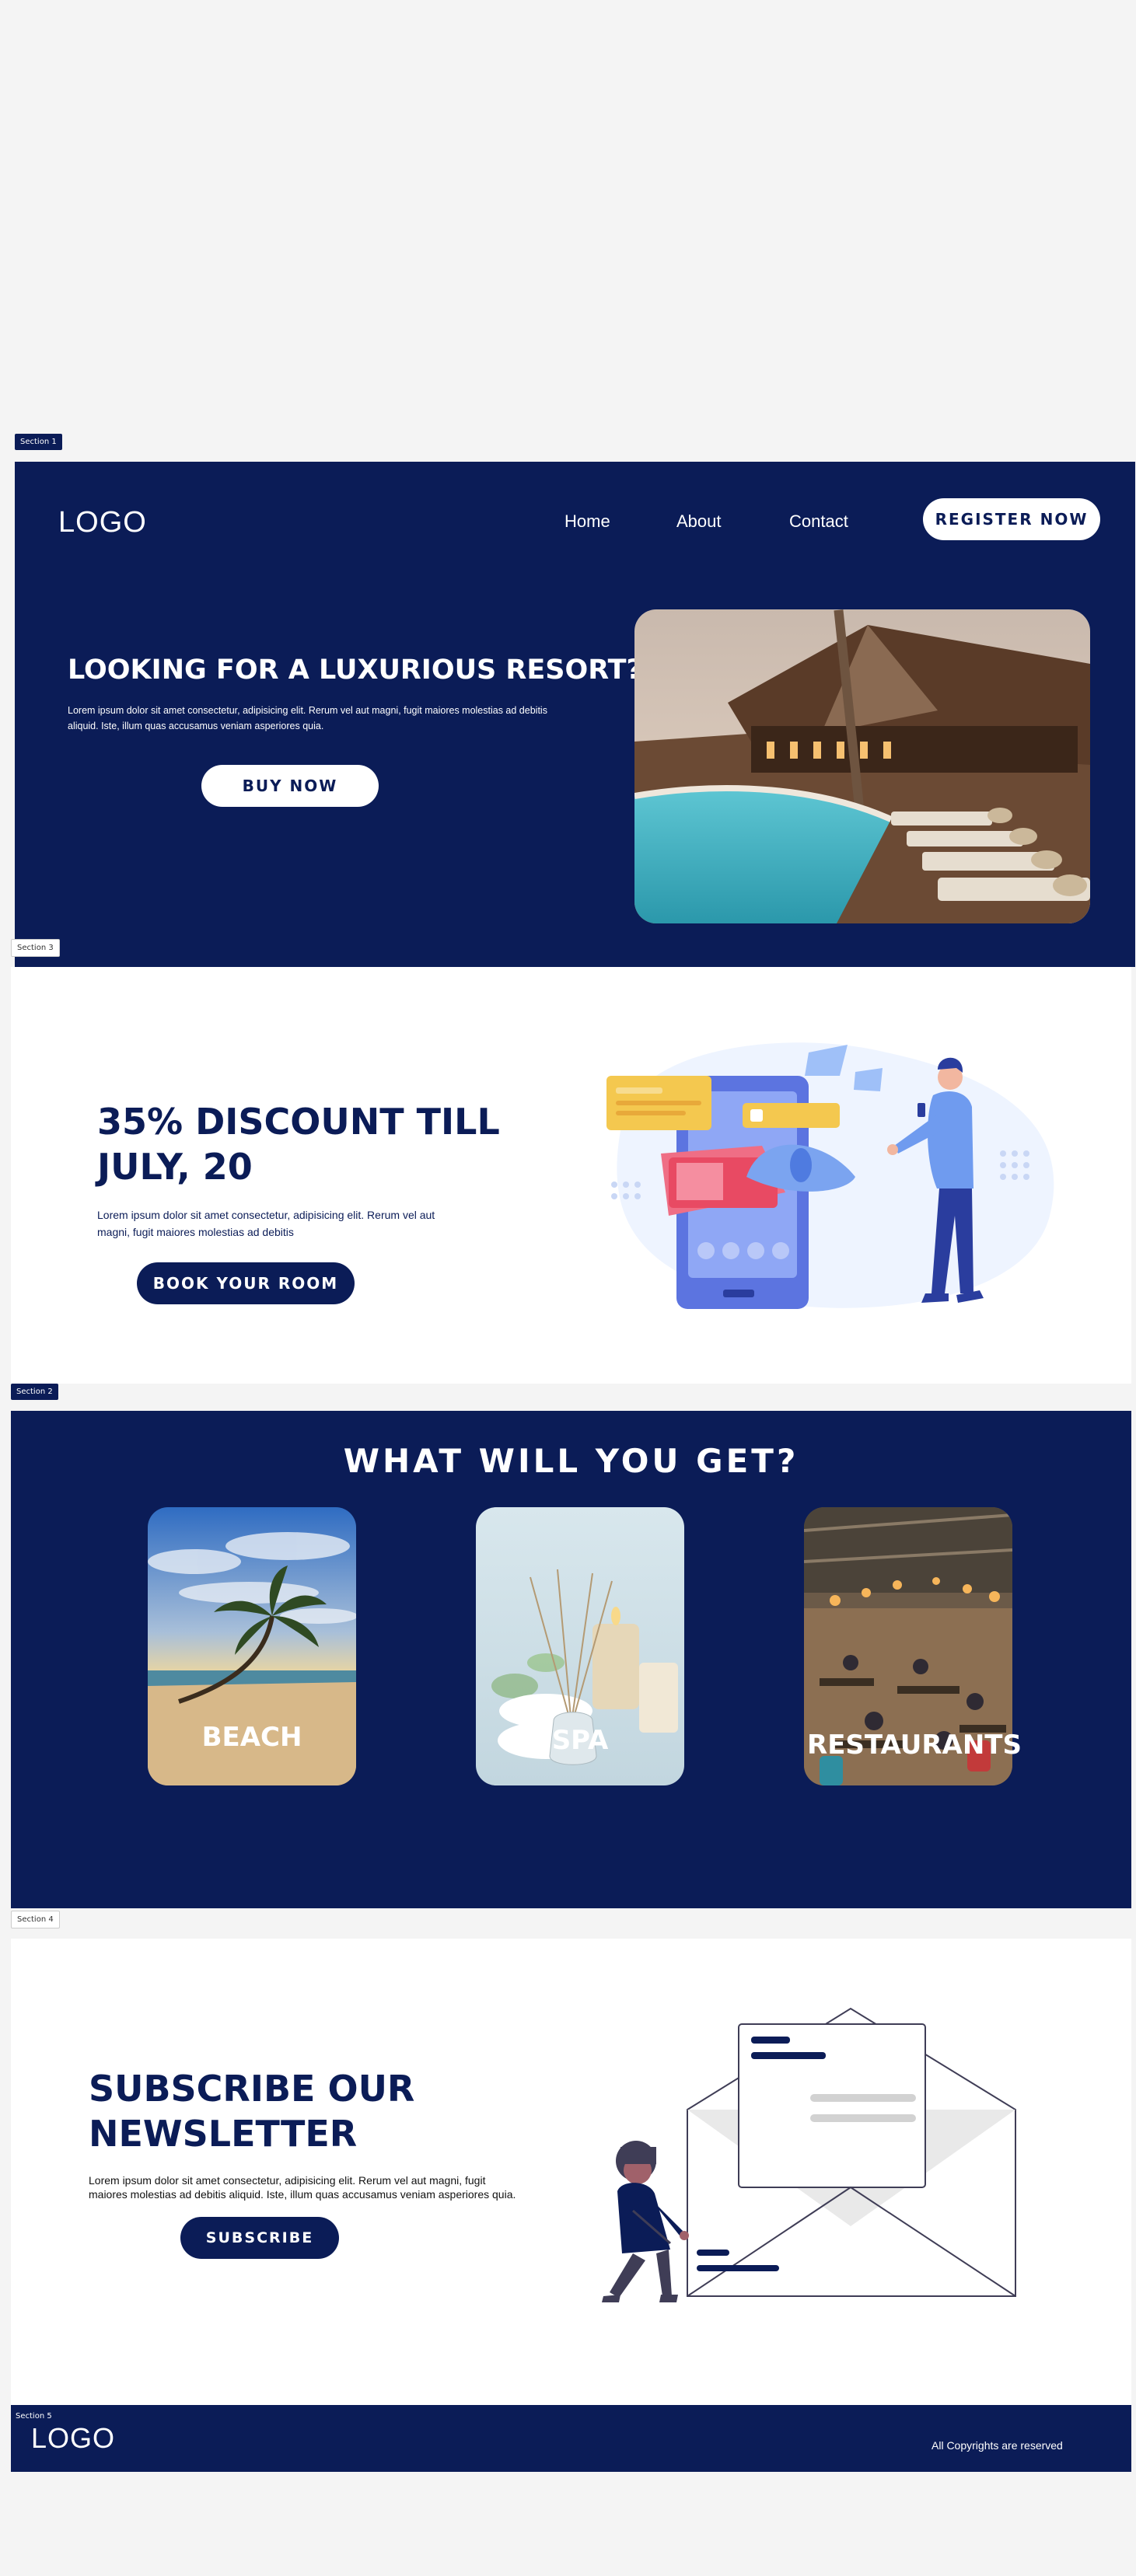 Image resolution: width=1136 pixels, height=2576 pixels. What do you see at coordinates (290, 786) in the screenshot?
I see `buy-now-button: BUY NOW` at bounding box center [290, 786].